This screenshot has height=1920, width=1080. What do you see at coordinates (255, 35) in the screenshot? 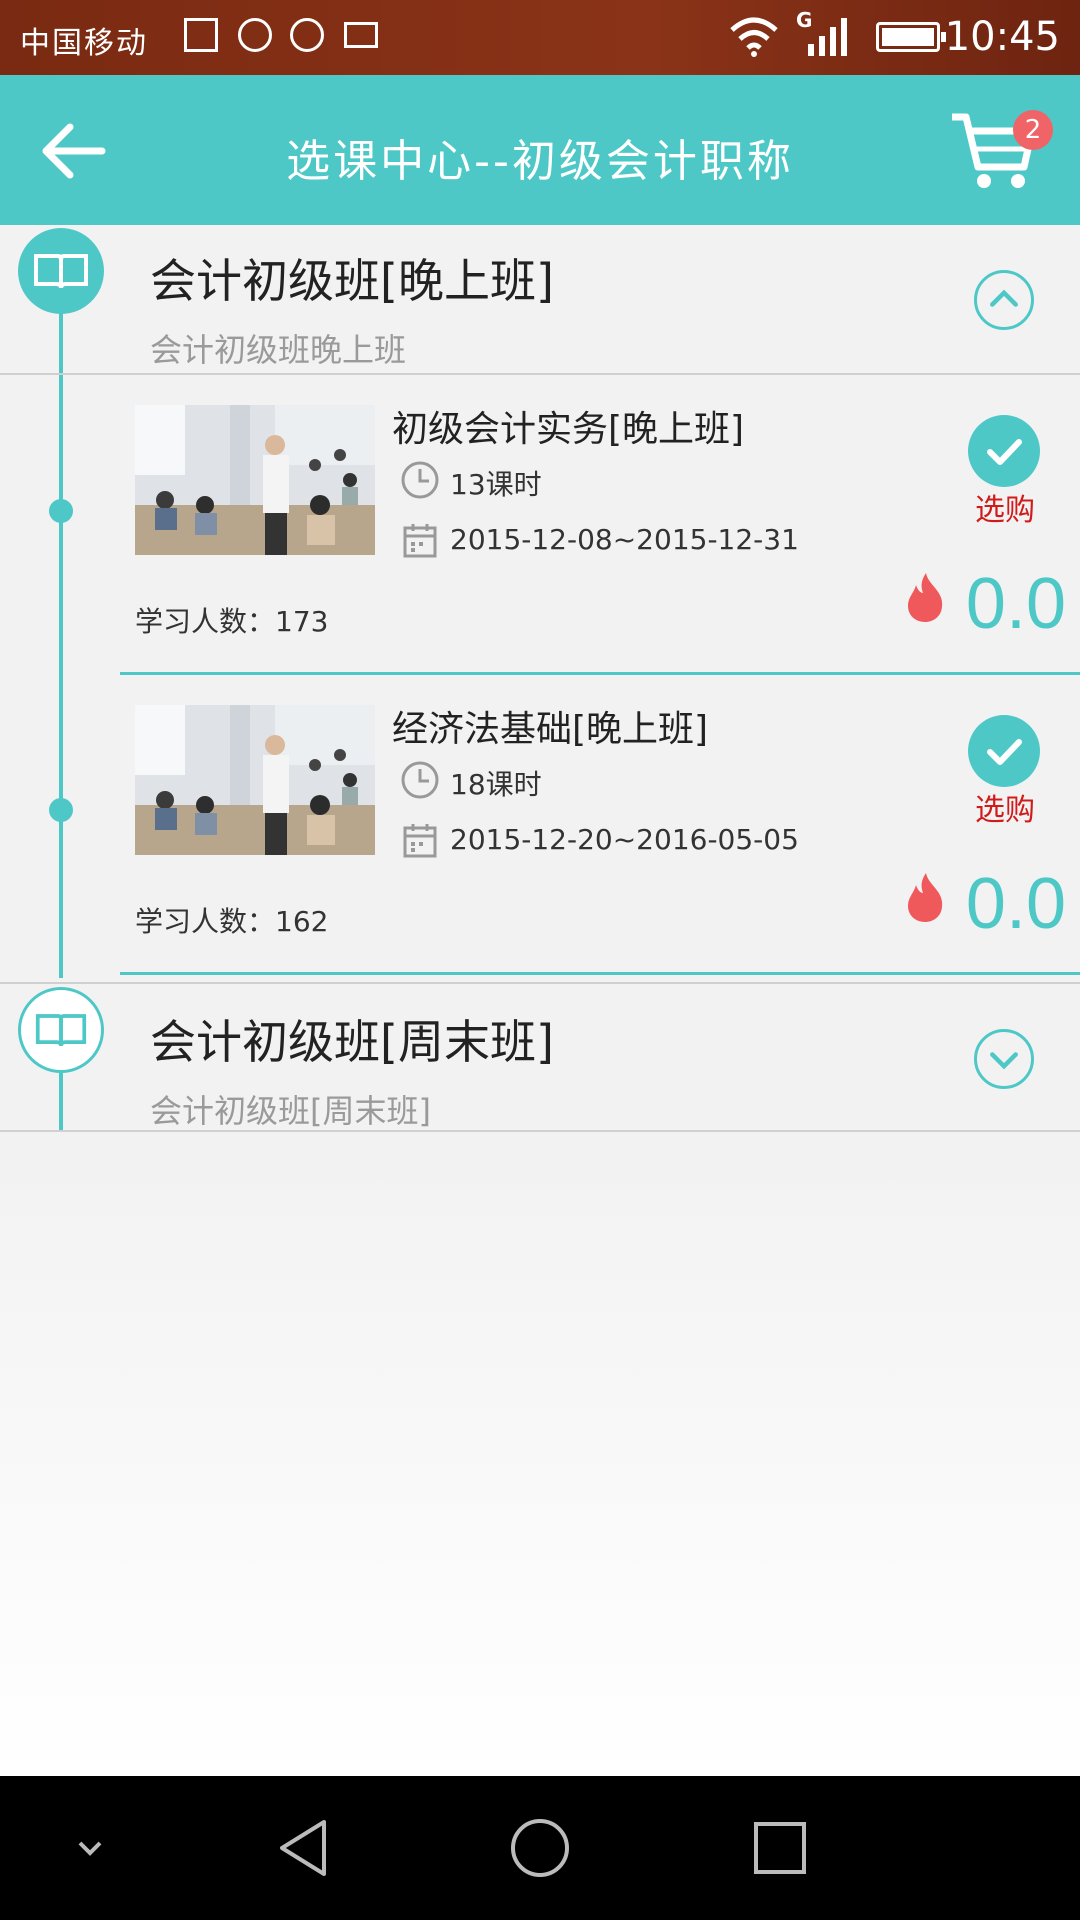
I see `data-sync-icon` at bounding box center [255, 35].